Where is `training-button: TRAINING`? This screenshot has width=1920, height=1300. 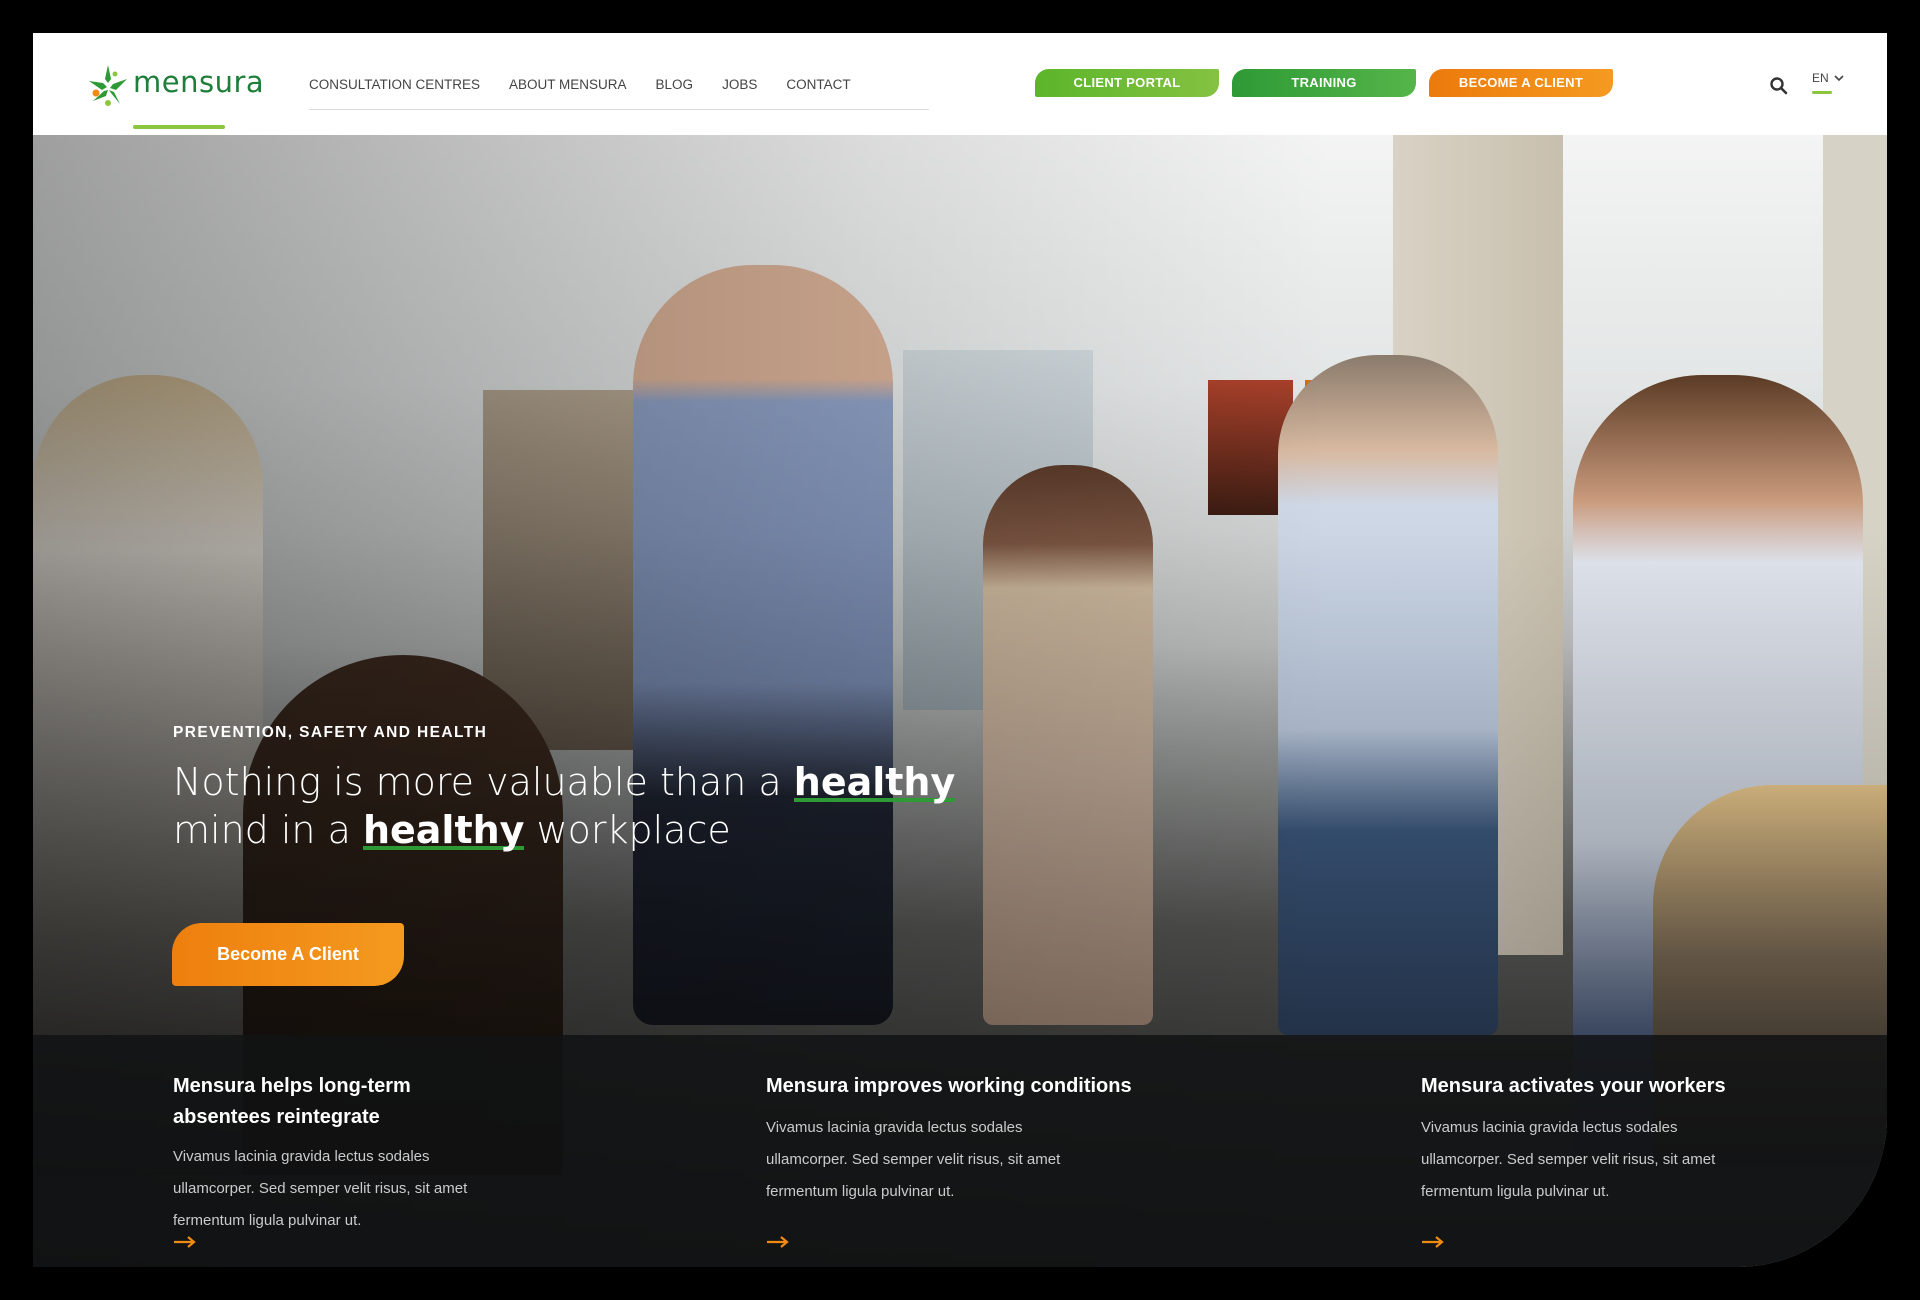
training-button: TRAINING is located at coordinates (1324, 83).